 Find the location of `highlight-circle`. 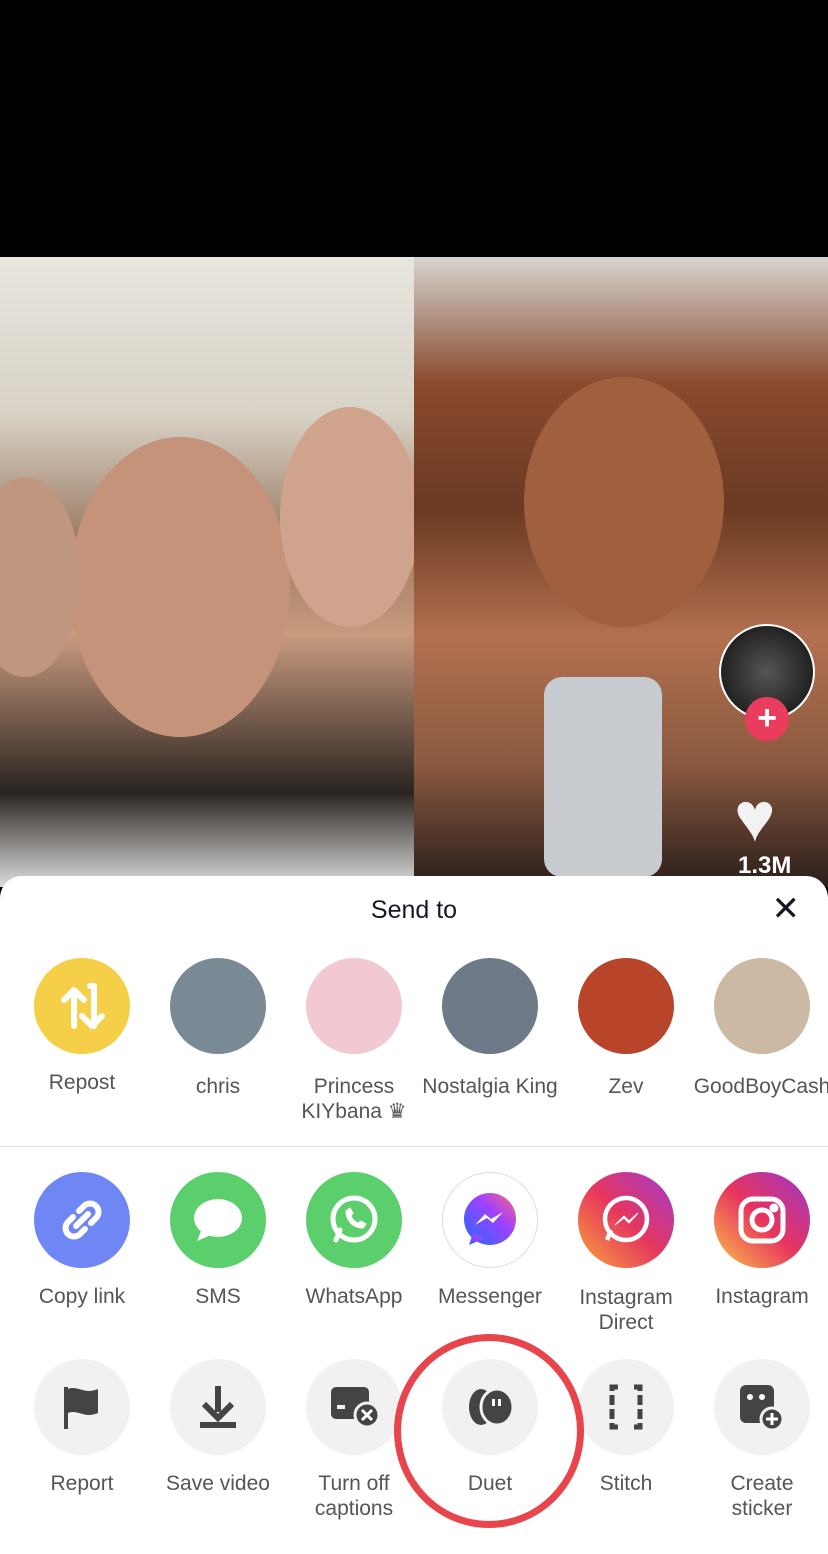

highlight-circle is located at coordinates (489, 1431).